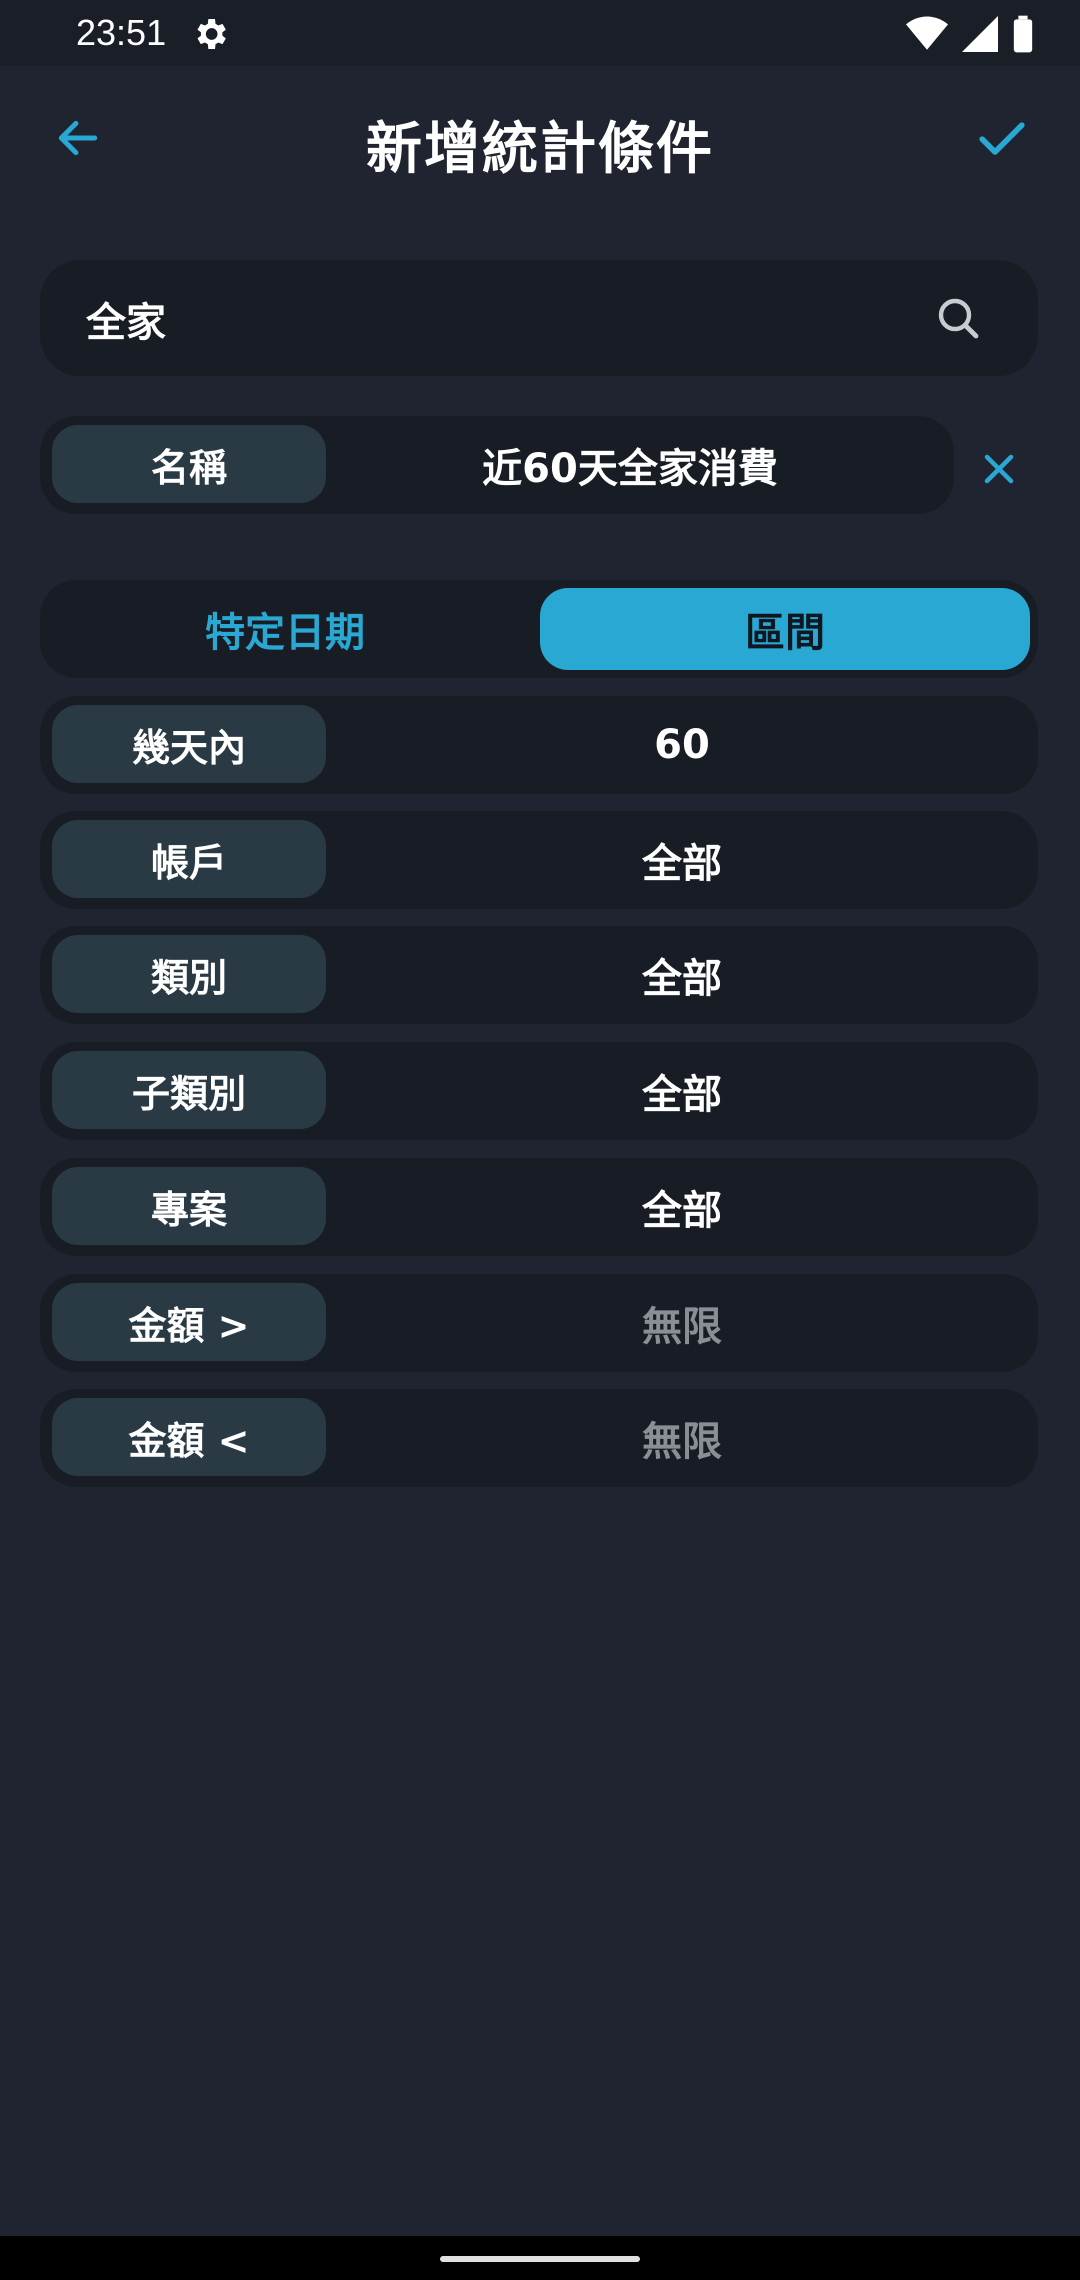 The width and height of the screenshot is (1080, 2280). I want to click on close-icon, so click(999, 469).